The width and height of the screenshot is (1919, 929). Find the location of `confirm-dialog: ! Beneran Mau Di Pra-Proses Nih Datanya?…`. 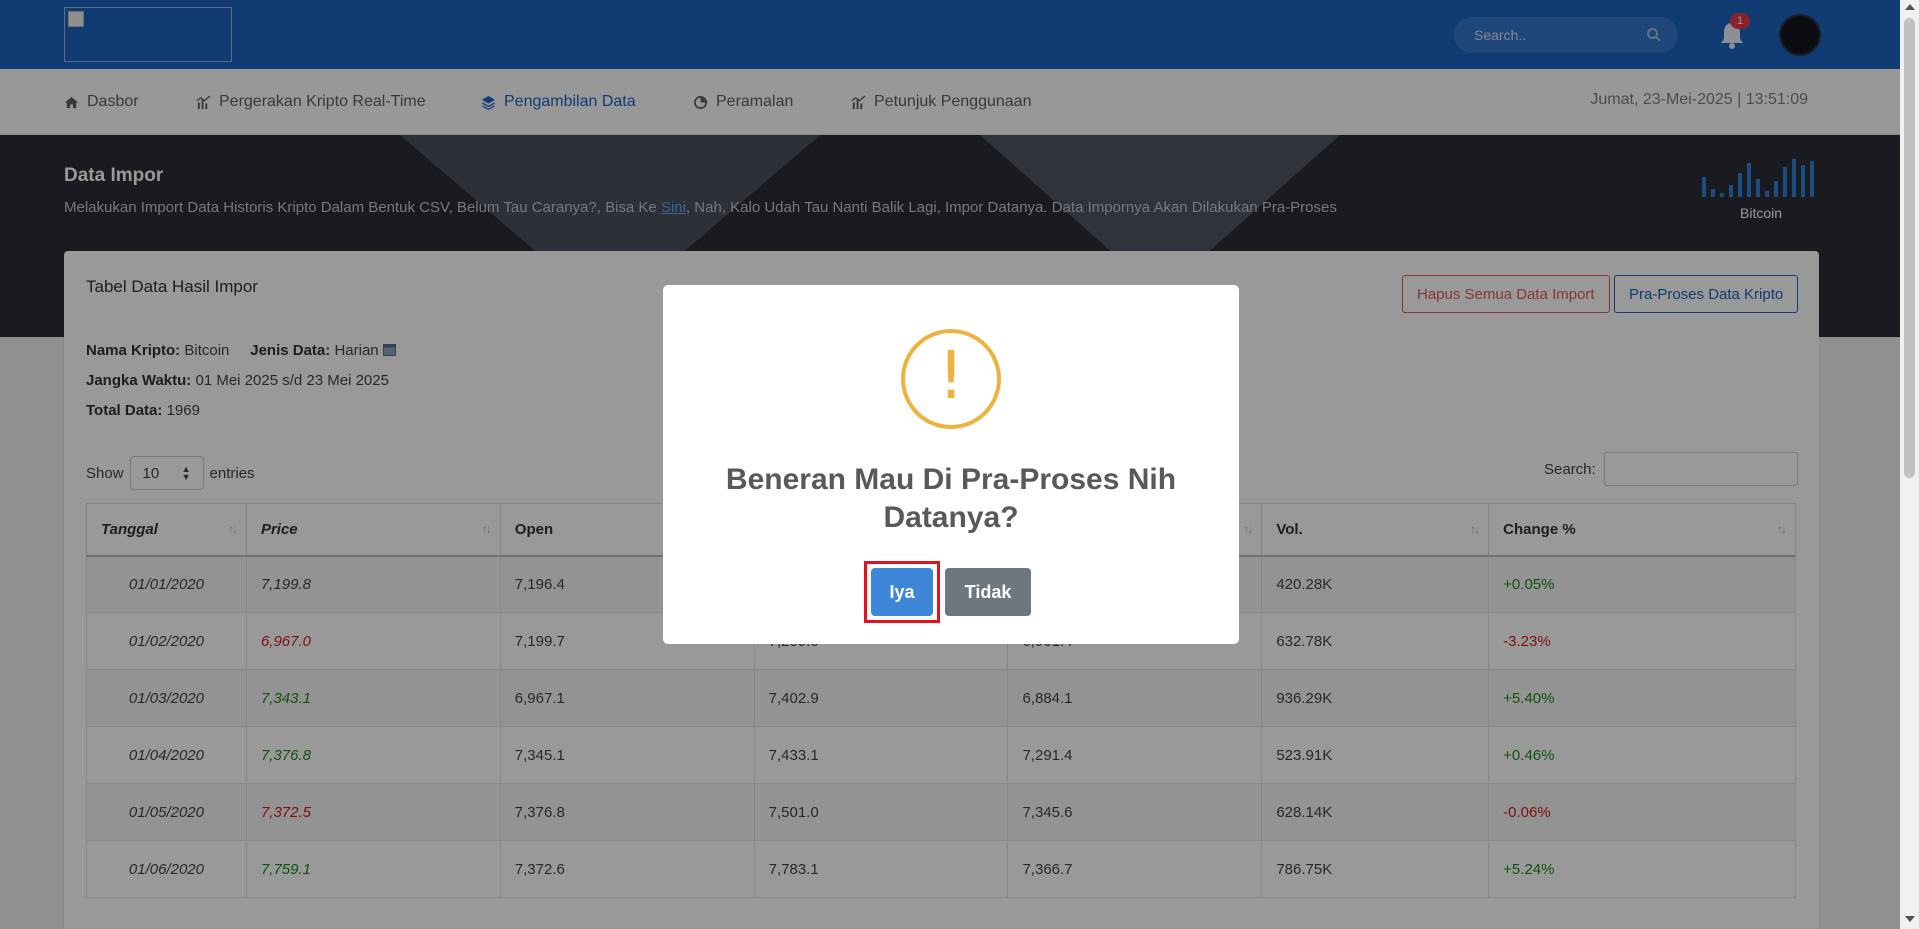

confirm-dialog: ! Beneran Mau Di Pra-Proses Nih Datanya?… is located at coordinates (951, 464).